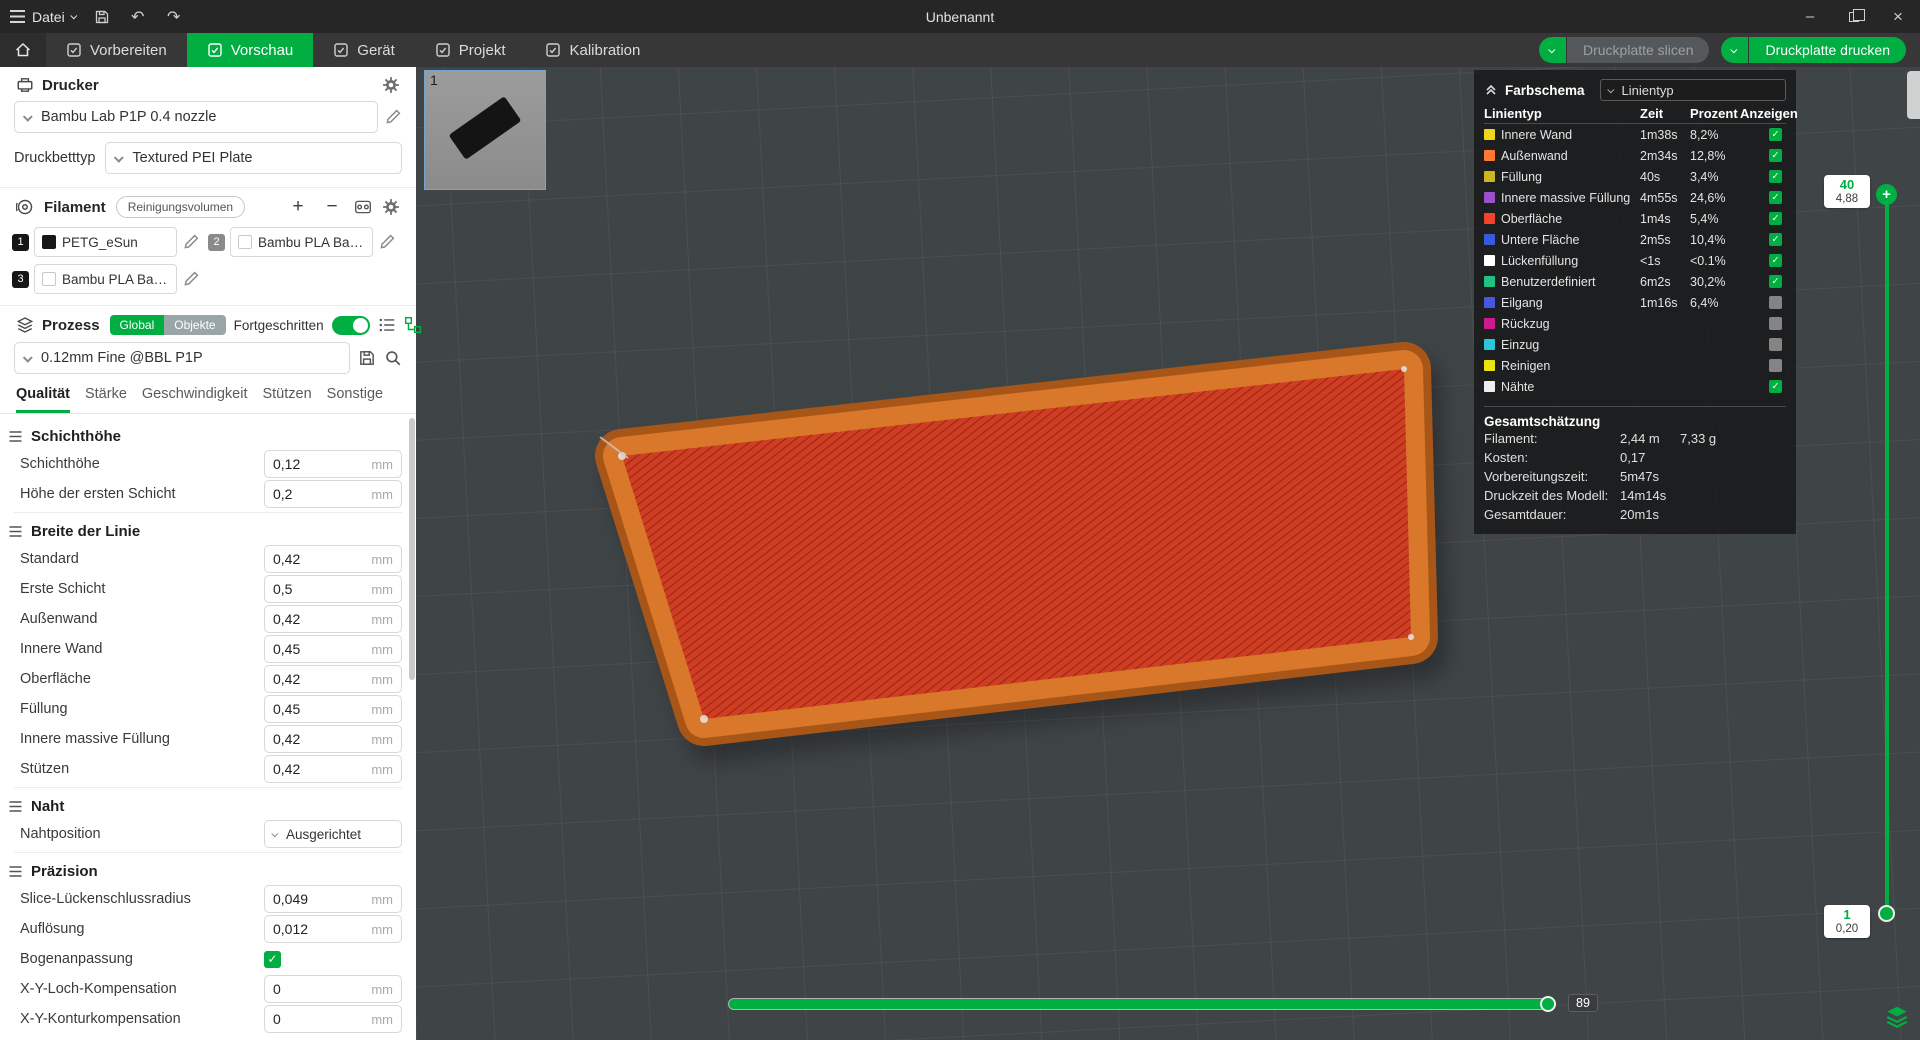 This screenshot has height=1040, width=1920. I want to click on scope-global-button: Global, so click(137, 325).